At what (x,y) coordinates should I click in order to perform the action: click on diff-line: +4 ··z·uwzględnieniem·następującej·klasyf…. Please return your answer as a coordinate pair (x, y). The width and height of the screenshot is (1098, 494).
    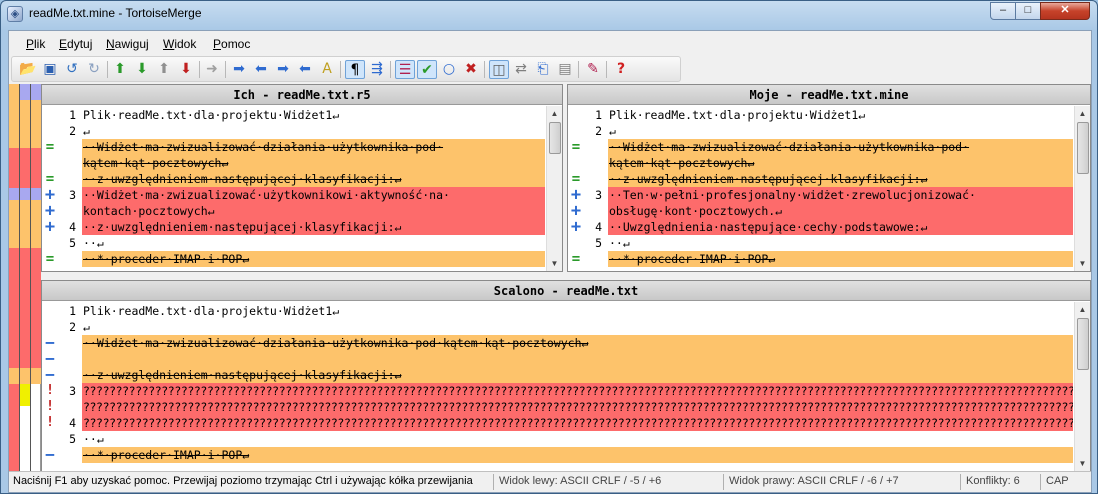
    Looking at the image, I should click on (293, 227).